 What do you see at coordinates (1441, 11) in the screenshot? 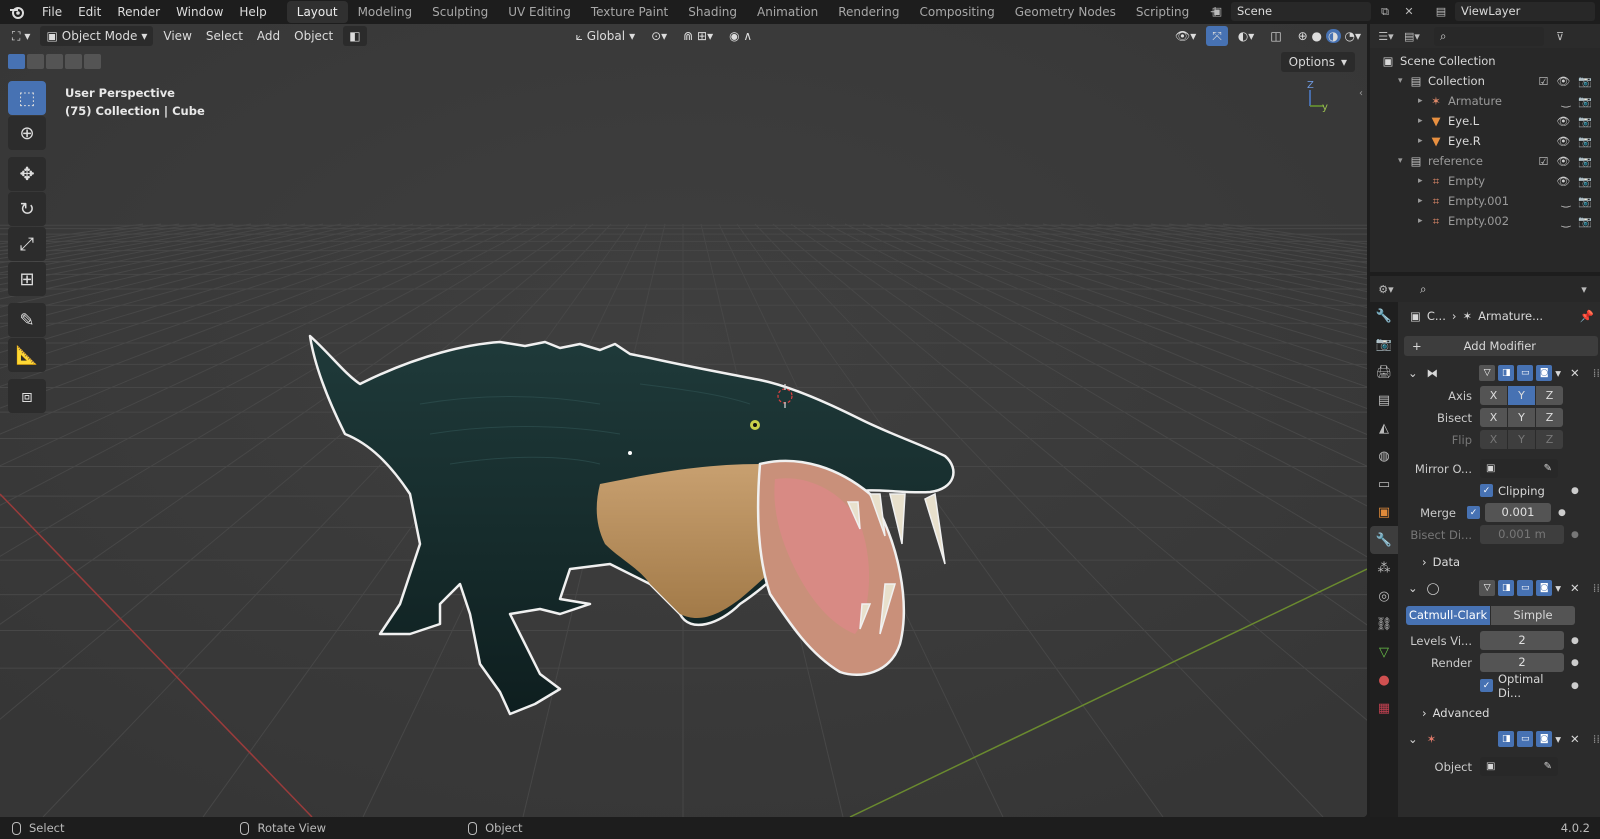
I see `viewlayer-icon: ▤` at bounding box center [1441, 11].